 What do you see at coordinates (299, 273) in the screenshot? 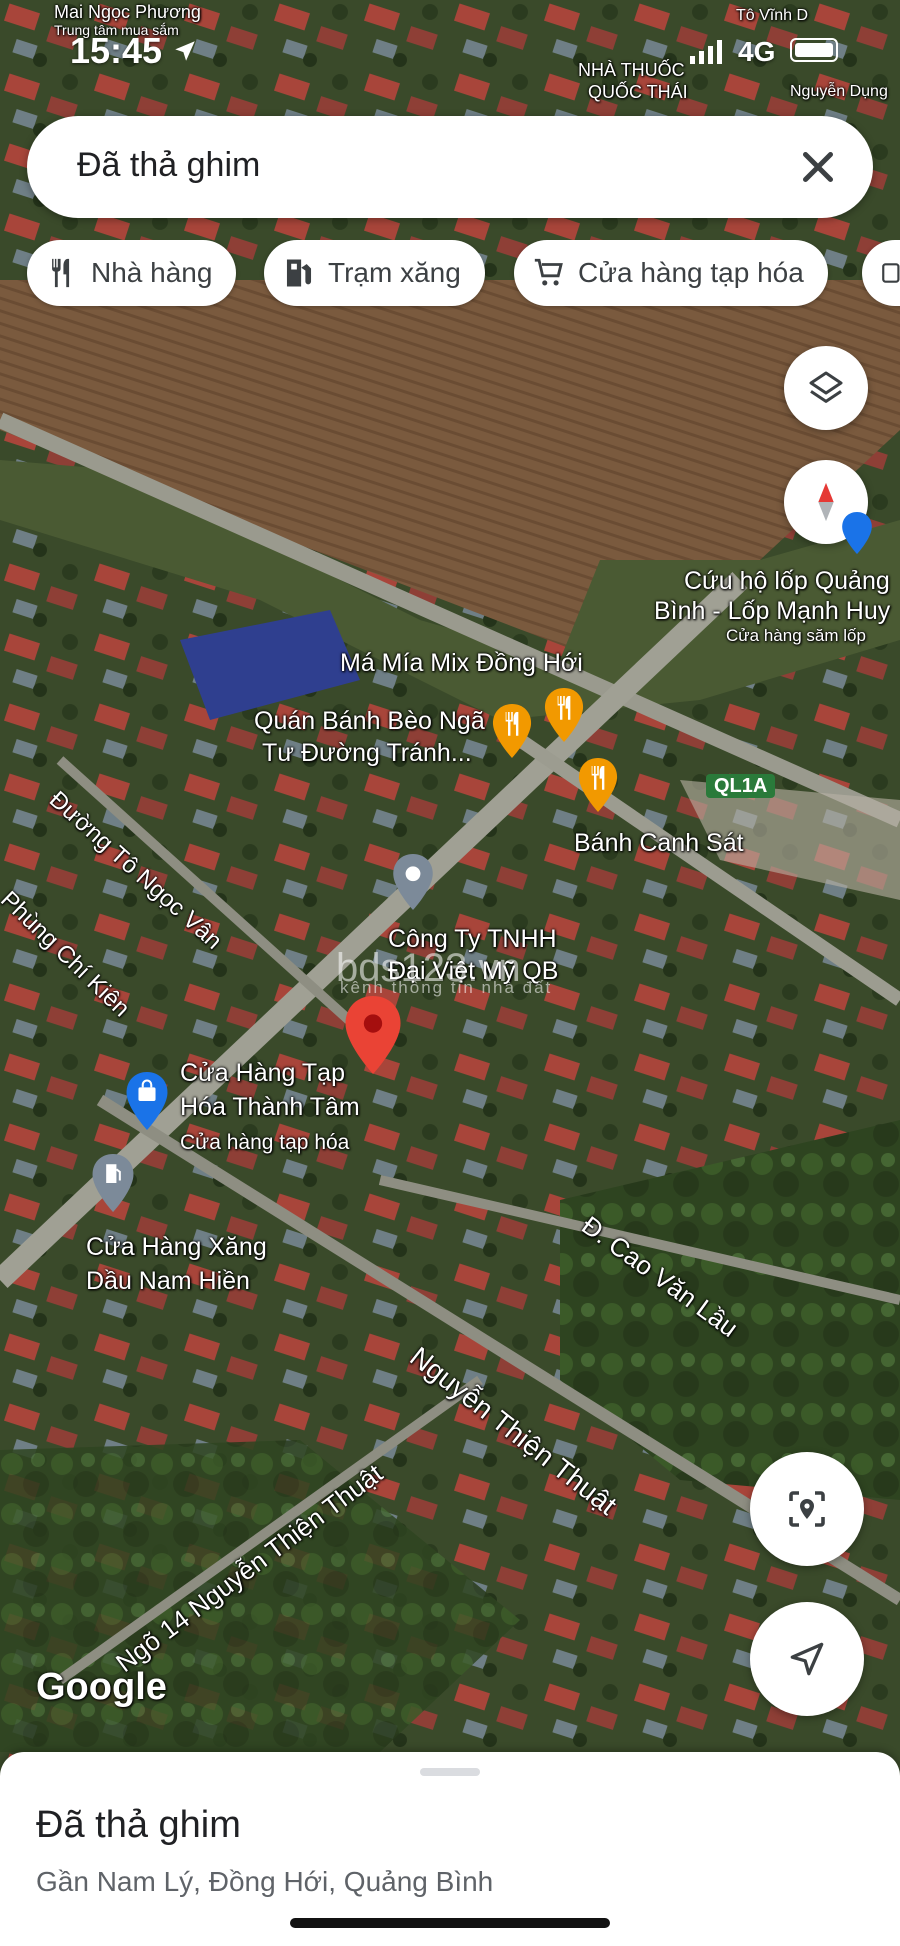
I see `gas-station-icon` at bounding box center [299, 273].